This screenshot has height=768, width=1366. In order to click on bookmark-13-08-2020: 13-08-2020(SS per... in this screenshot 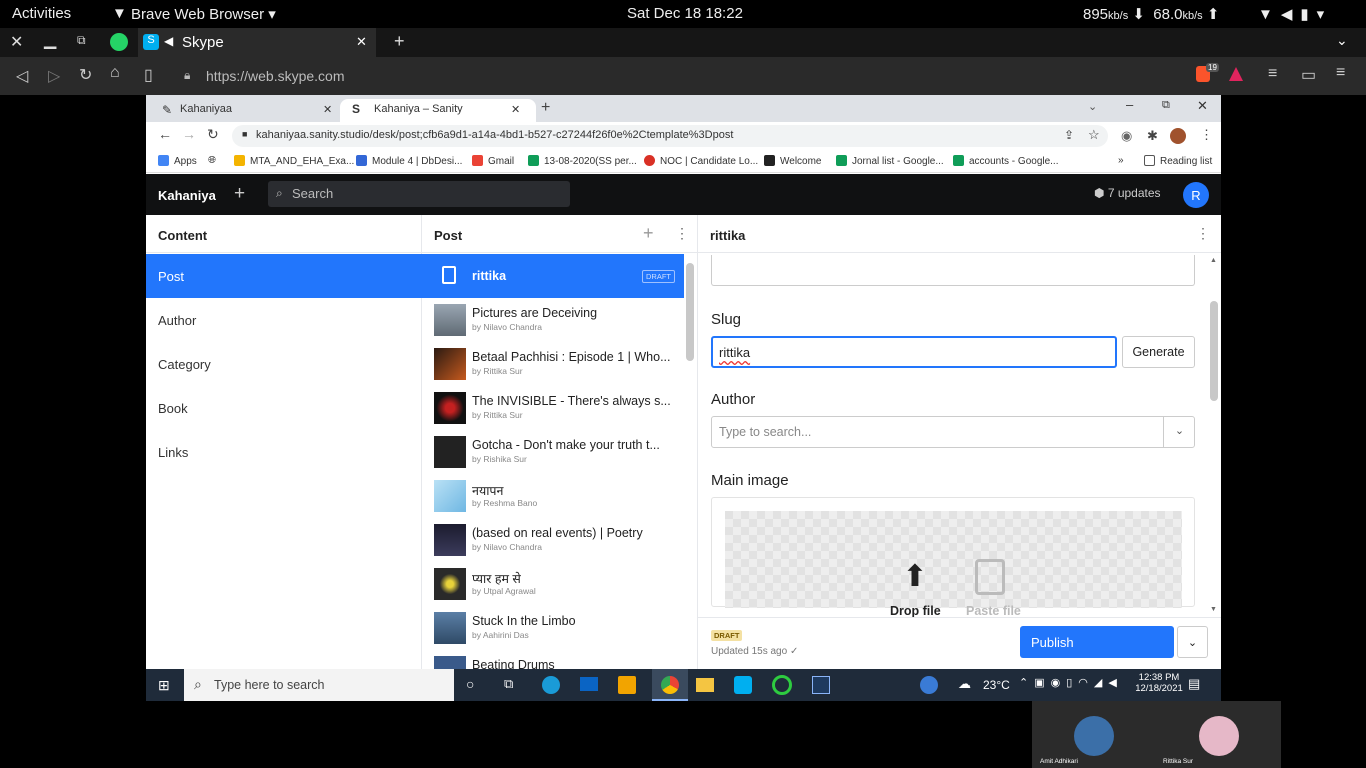, I will do `click(582, 161)`.